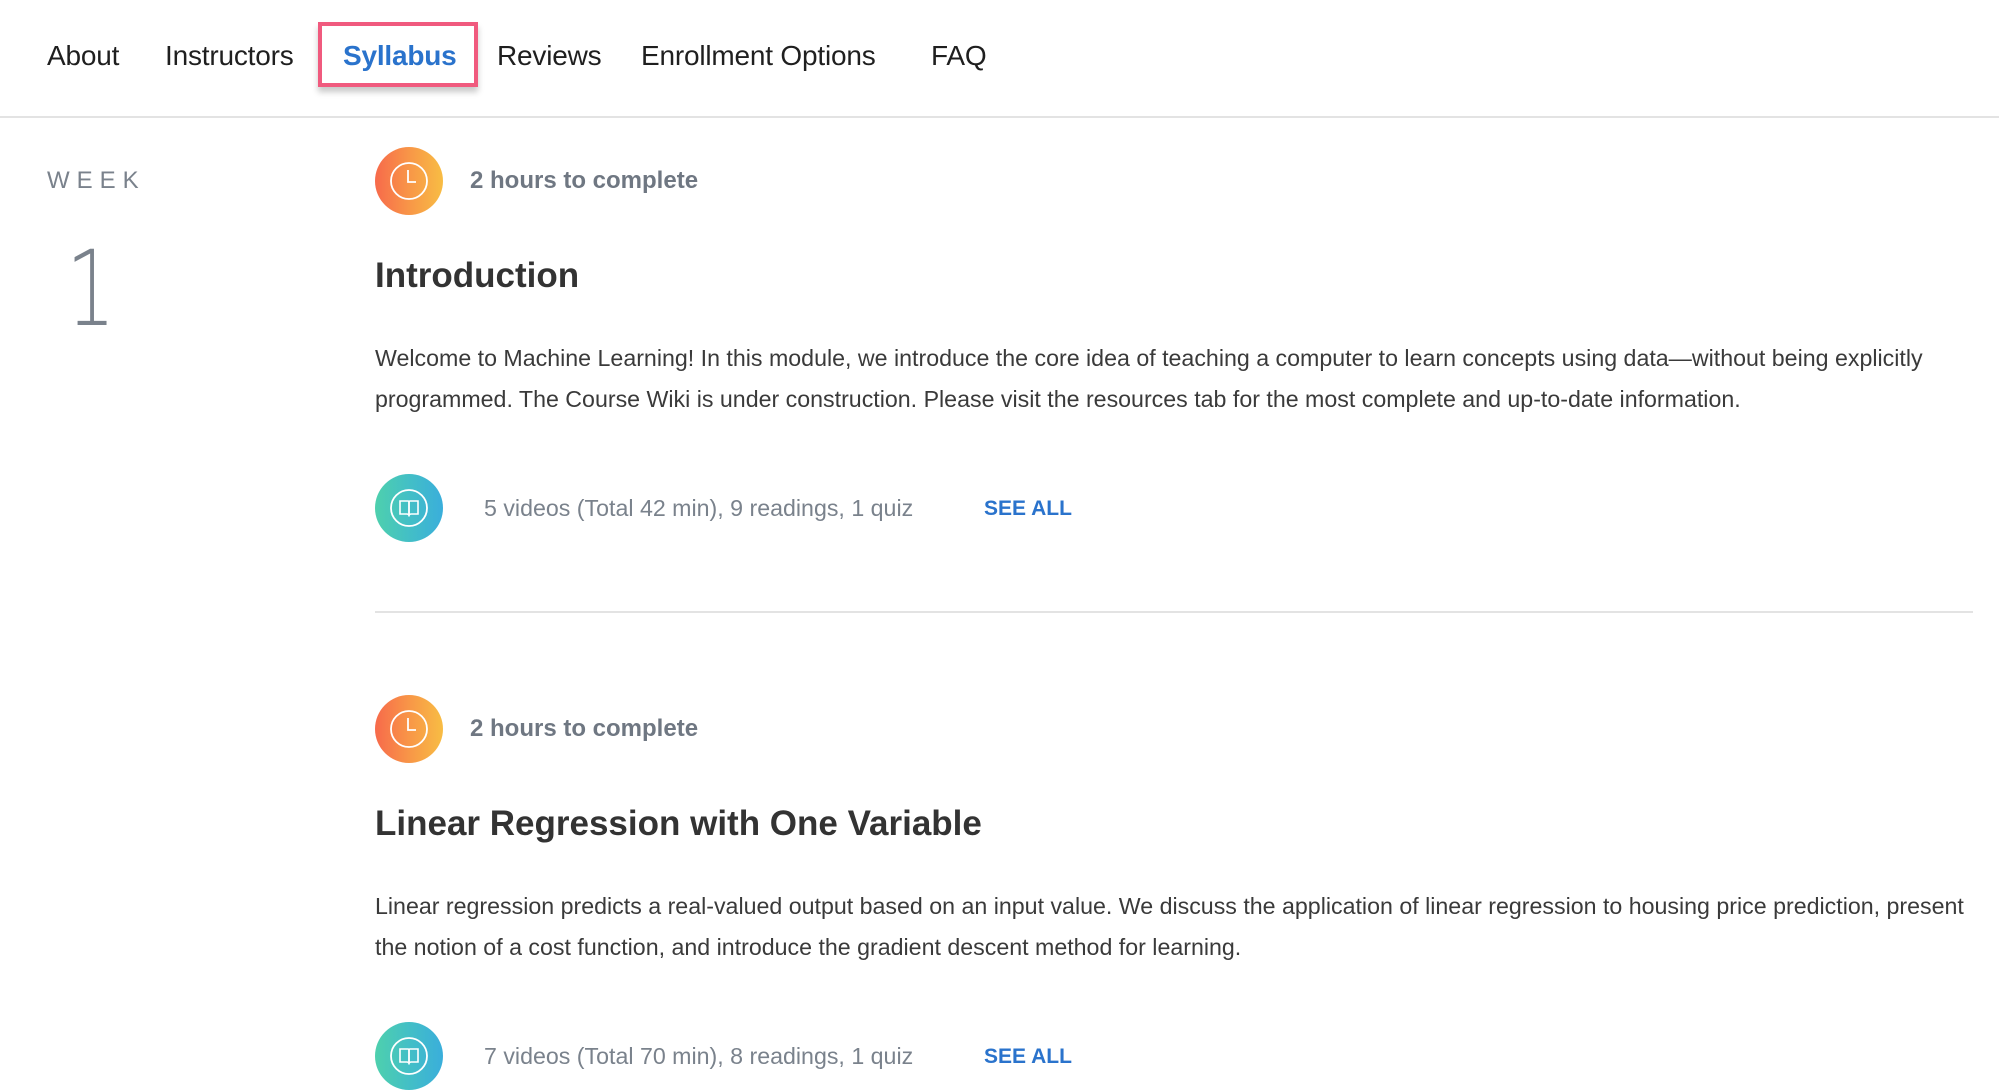  I want to click on nav-tab-about: About, so click(83, 56).